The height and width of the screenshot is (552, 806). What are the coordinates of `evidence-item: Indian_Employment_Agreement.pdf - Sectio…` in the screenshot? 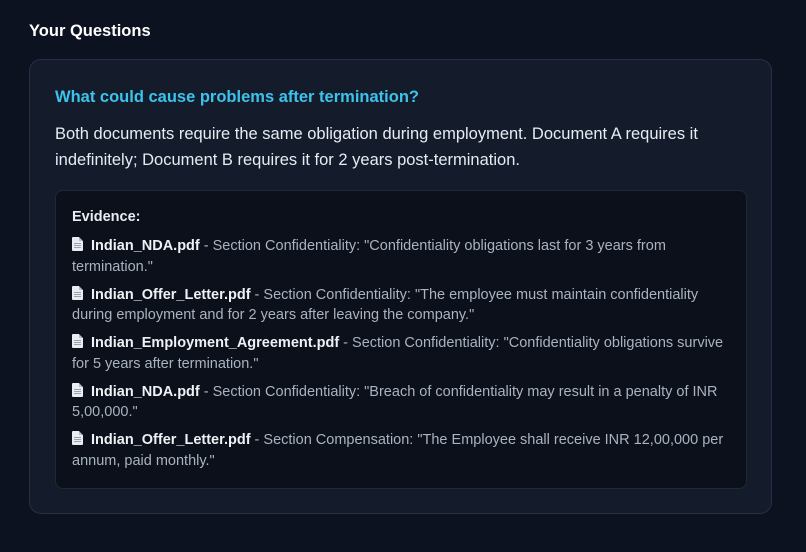 It's located at (401, 353).